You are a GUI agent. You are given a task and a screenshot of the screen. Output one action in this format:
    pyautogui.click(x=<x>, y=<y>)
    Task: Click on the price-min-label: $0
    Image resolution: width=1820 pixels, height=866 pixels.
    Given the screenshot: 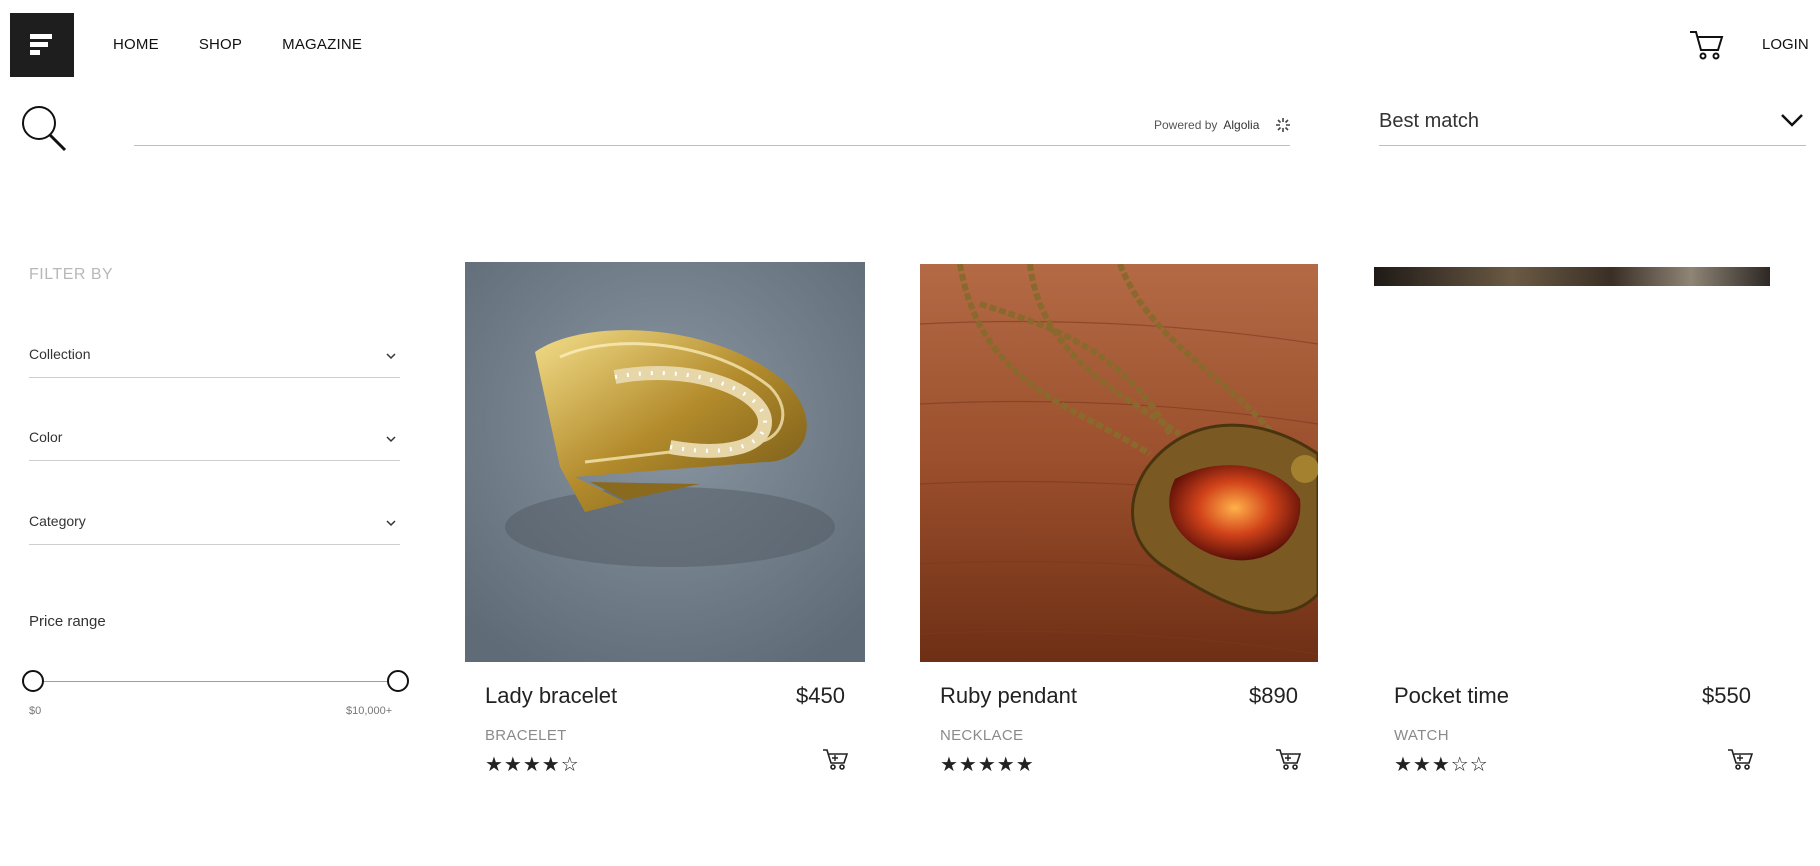 What is the action you would take?
    pyautogui.click(x=35, y=711)
    